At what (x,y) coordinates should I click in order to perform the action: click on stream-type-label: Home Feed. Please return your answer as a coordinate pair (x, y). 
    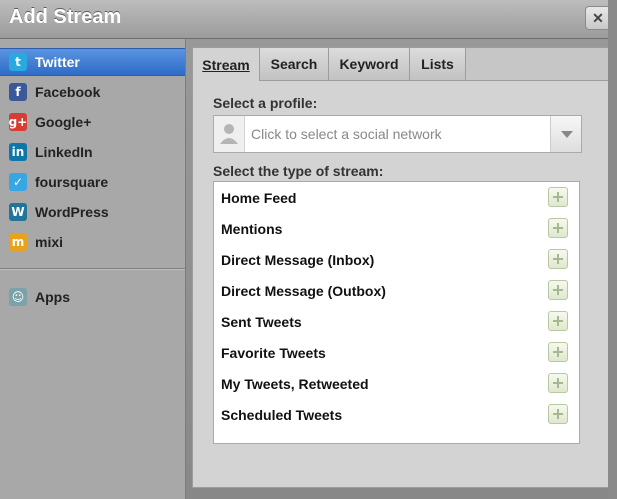
    Looking at the image, I should click on (259, 197).